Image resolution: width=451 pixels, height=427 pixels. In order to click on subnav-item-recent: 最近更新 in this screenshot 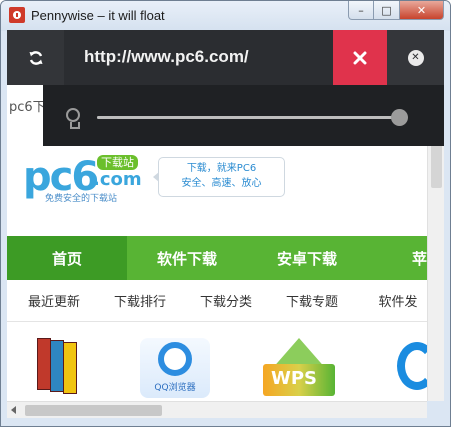, I will do `click(52, 300)`.